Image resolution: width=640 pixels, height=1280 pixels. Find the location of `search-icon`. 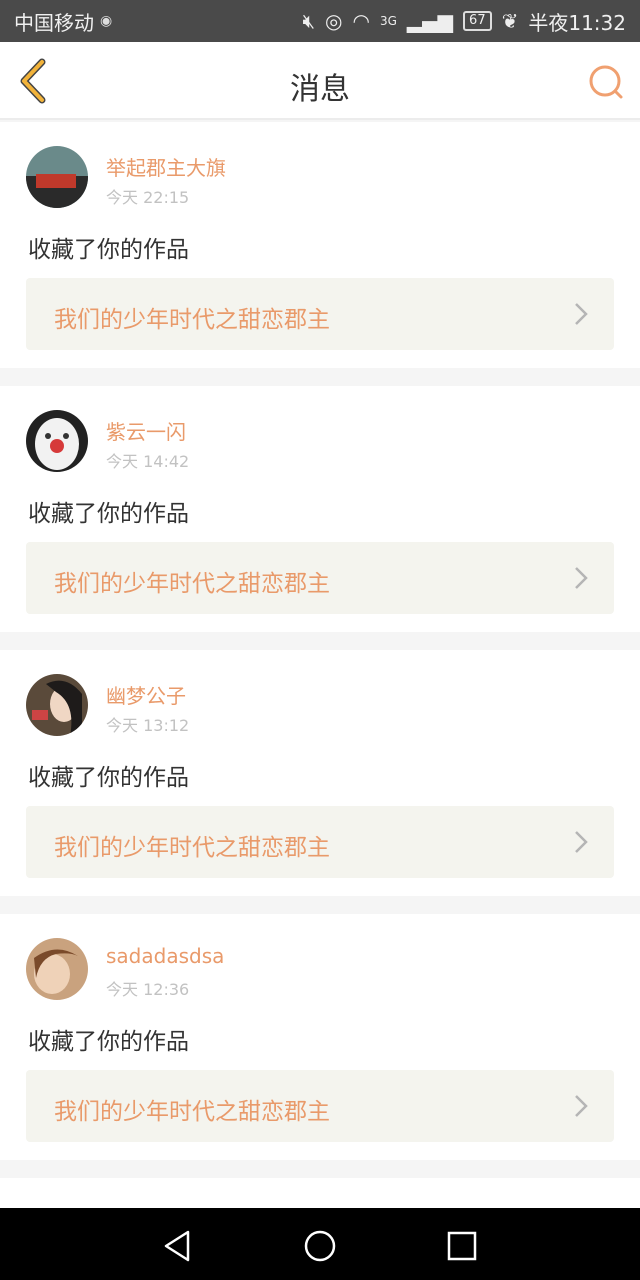

search-icon is located at coordinates (606, 82).